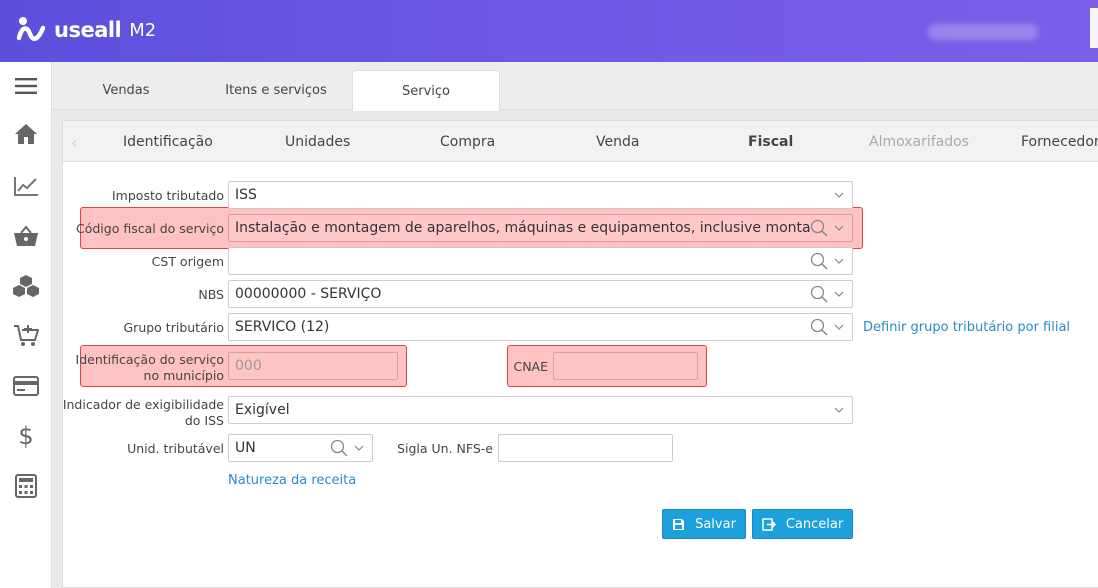 The image size is (1098, 588). Describe the element at coordinates (426, 90) in the screenshot. I see `tab-servico: Serviço` at that location.